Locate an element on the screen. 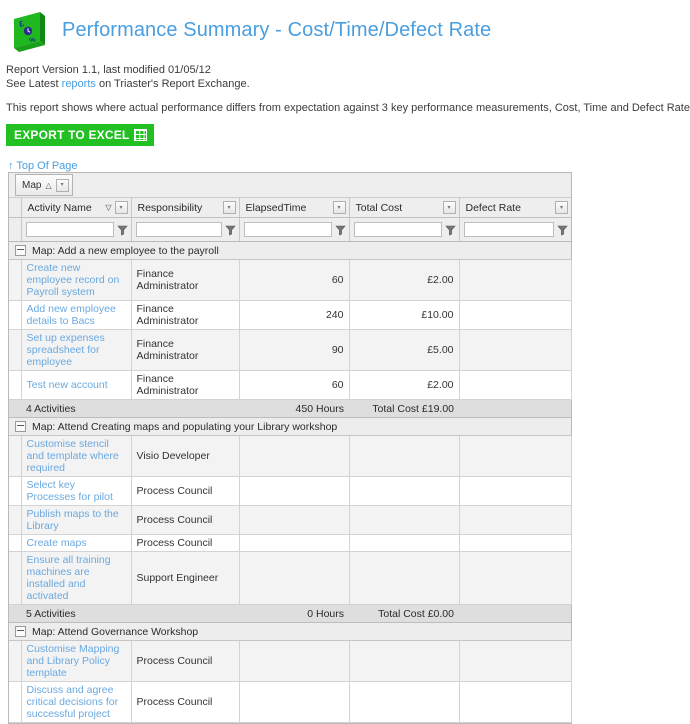 This screenshot has width=690, height=724. cell-total-cost is located at coordinates (404, 702).